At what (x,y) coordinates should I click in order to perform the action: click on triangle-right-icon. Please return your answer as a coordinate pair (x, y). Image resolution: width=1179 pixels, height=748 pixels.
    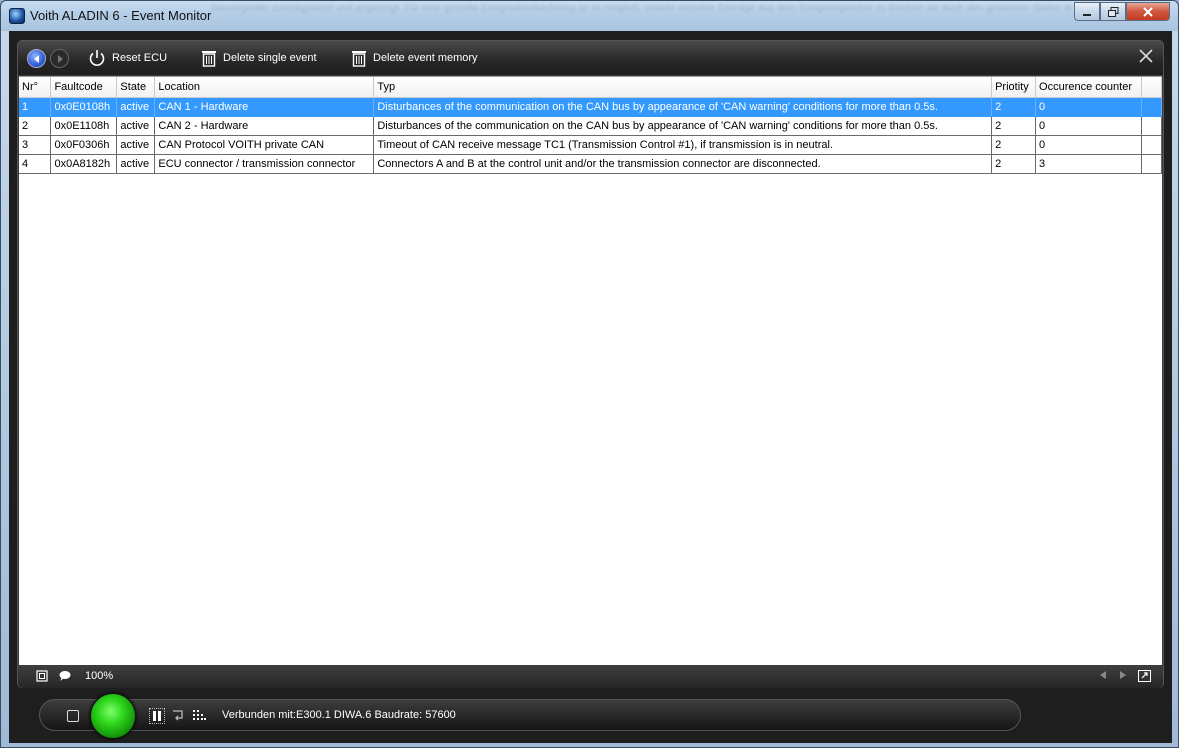
    Looking at the image, I should click on (1123, 675).